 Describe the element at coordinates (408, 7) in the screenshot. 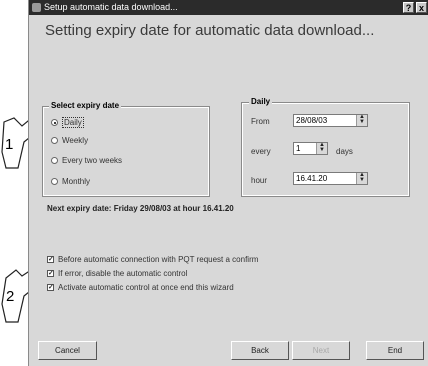

I see `help-button: ?` at that location.